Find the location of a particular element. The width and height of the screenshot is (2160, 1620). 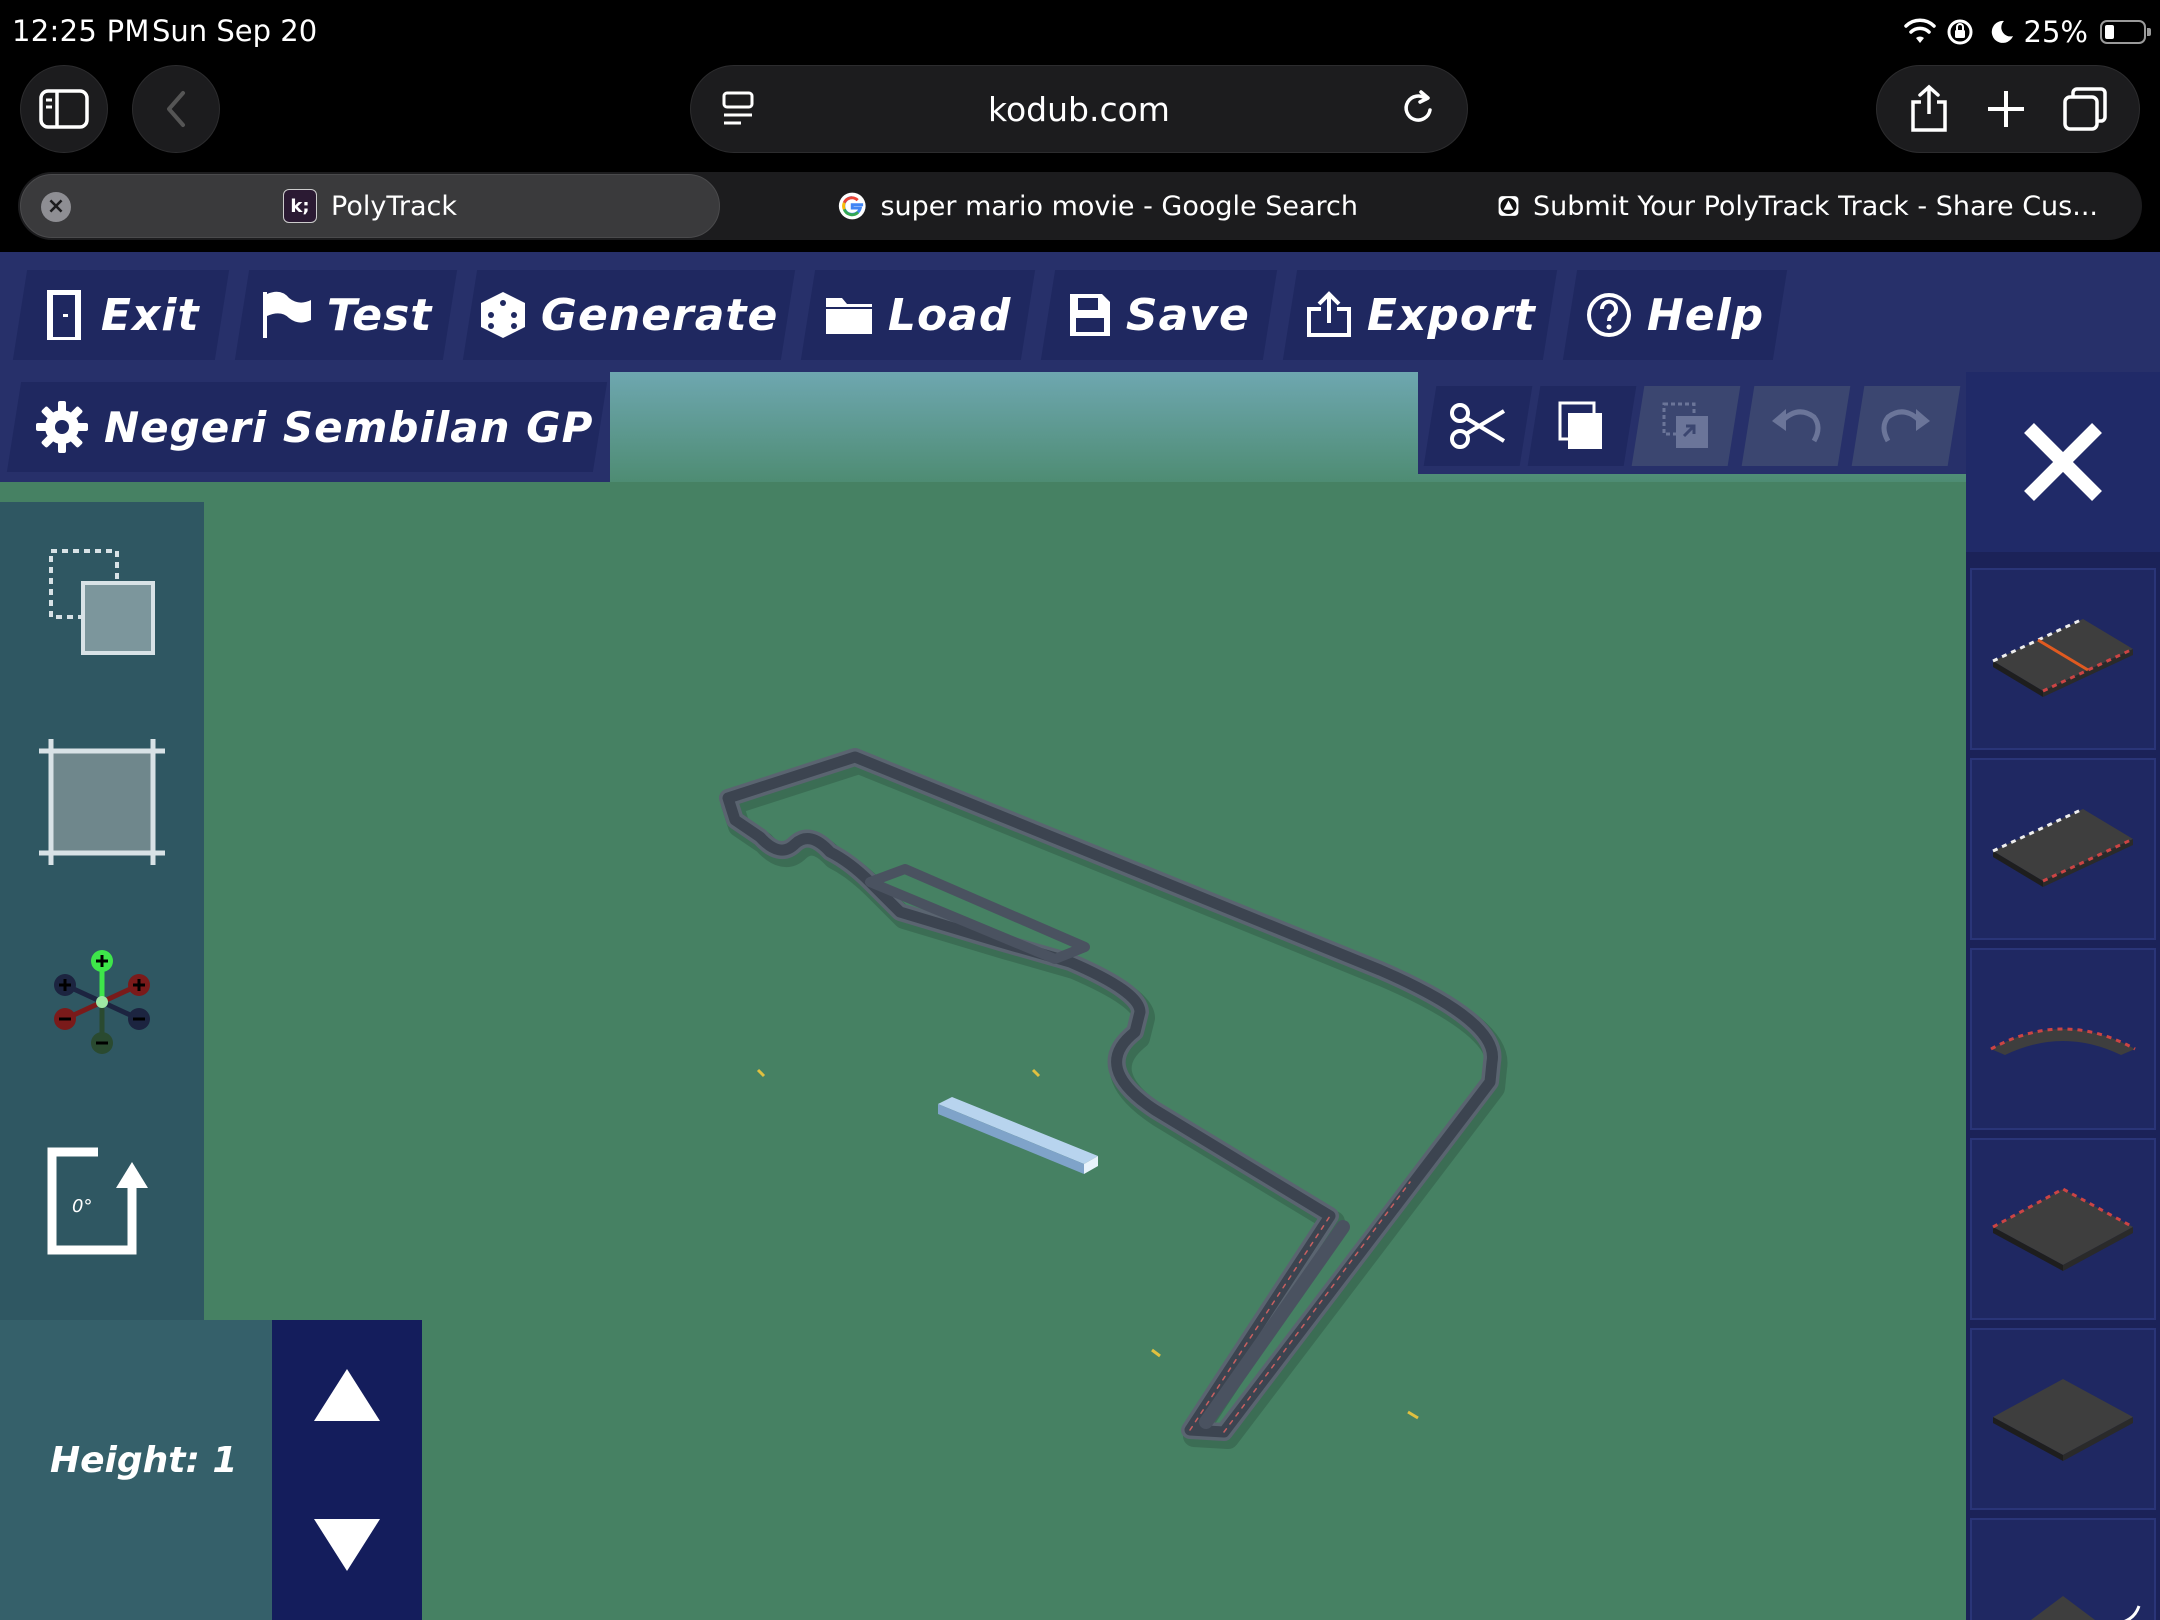

editor-menu-bar: Exit Test Generate Load Save Export Help is located at coordinates (1080, 312).